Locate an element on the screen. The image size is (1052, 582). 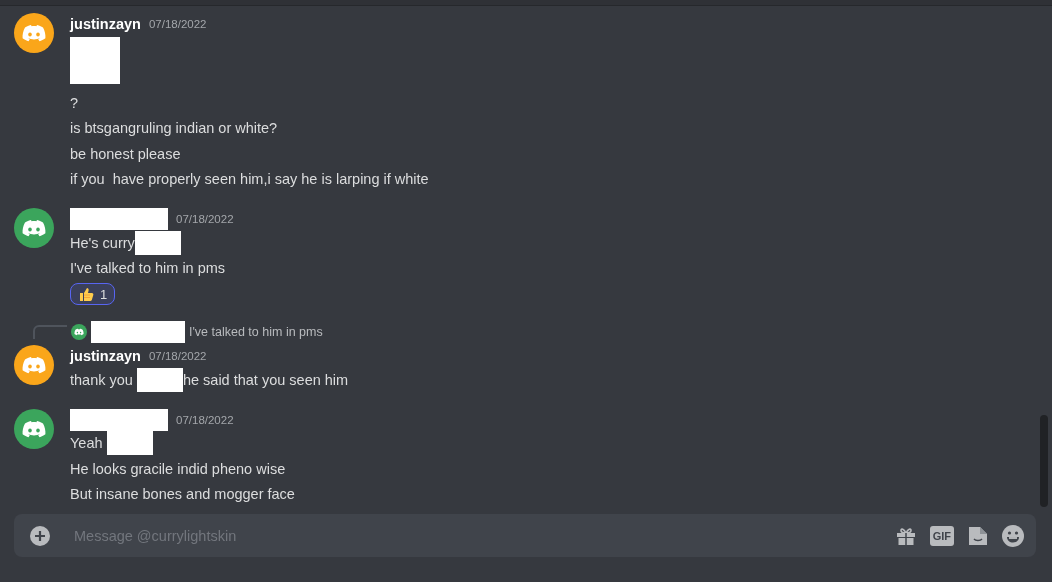
add-icon is located at coordinates (40, 535).